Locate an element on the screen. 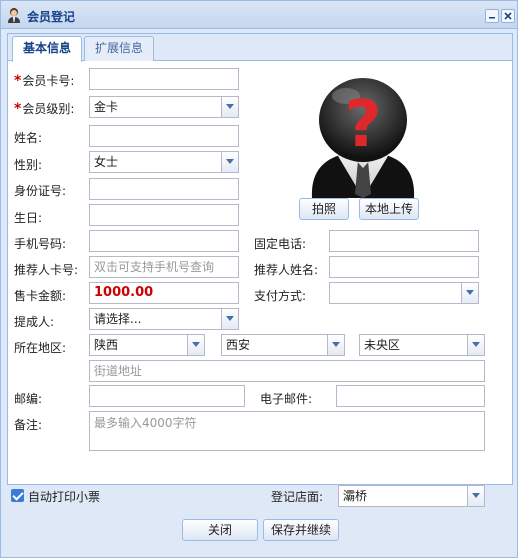 The width and height of the screenshot is (518, 558). city-value: 西安 is located at coordinates (238, 345).